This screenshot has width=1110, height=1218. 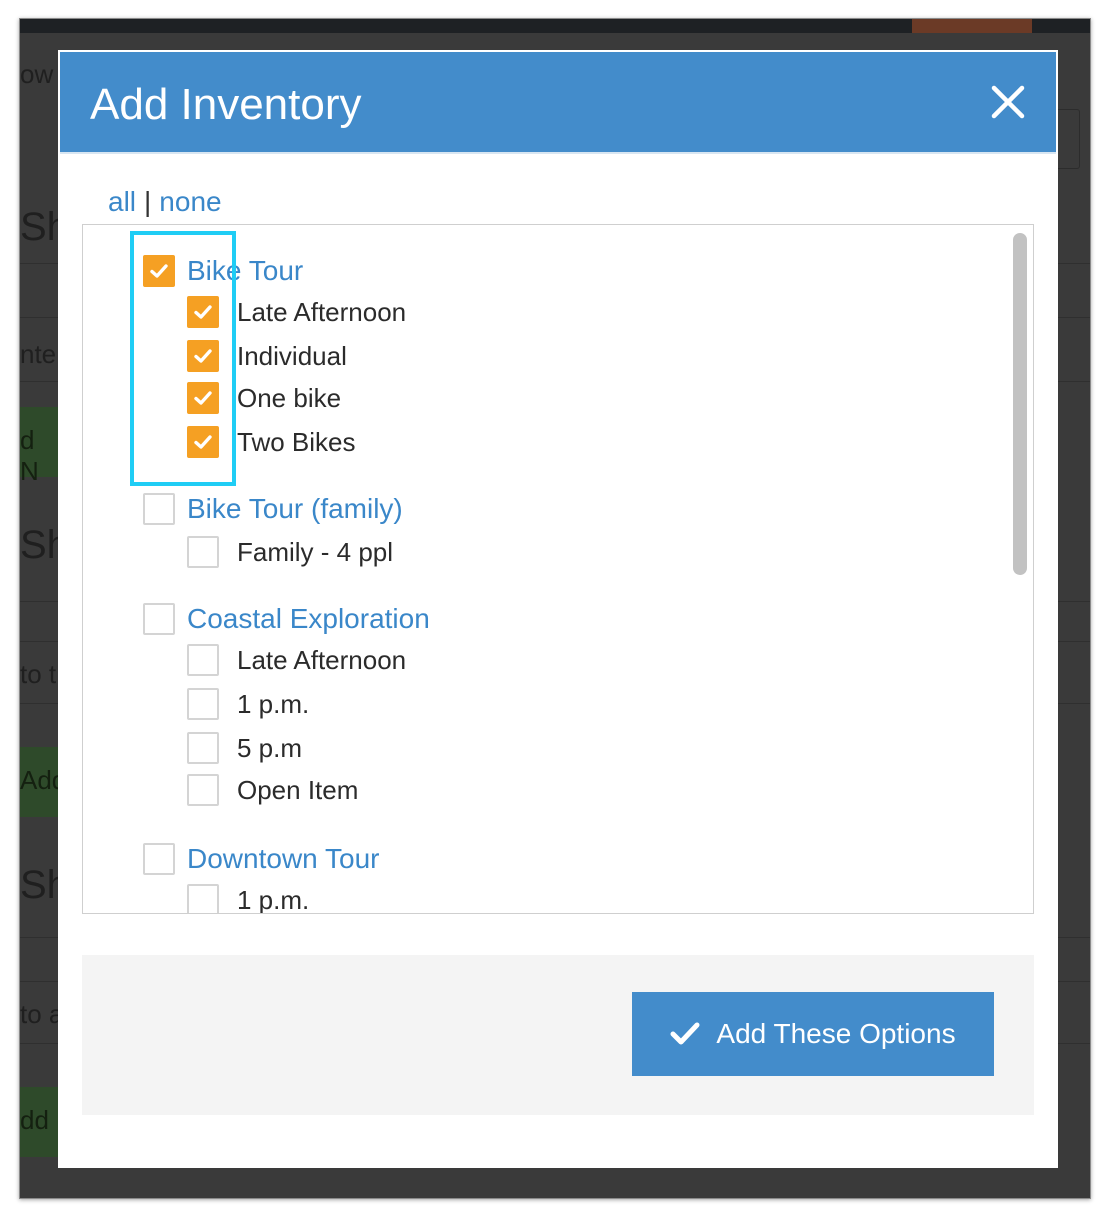 What do you see at coordinates (38, 674) in the screenshot?
I see `background-text: to t` at bounding box center [38, 674].